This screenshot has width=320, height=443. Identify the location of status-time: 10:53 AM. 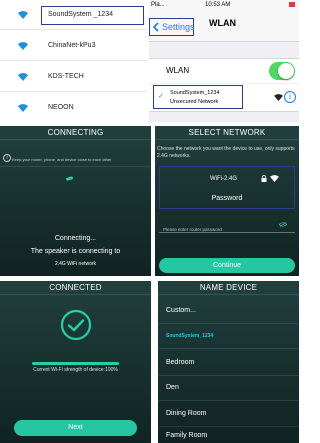
(218, 5).